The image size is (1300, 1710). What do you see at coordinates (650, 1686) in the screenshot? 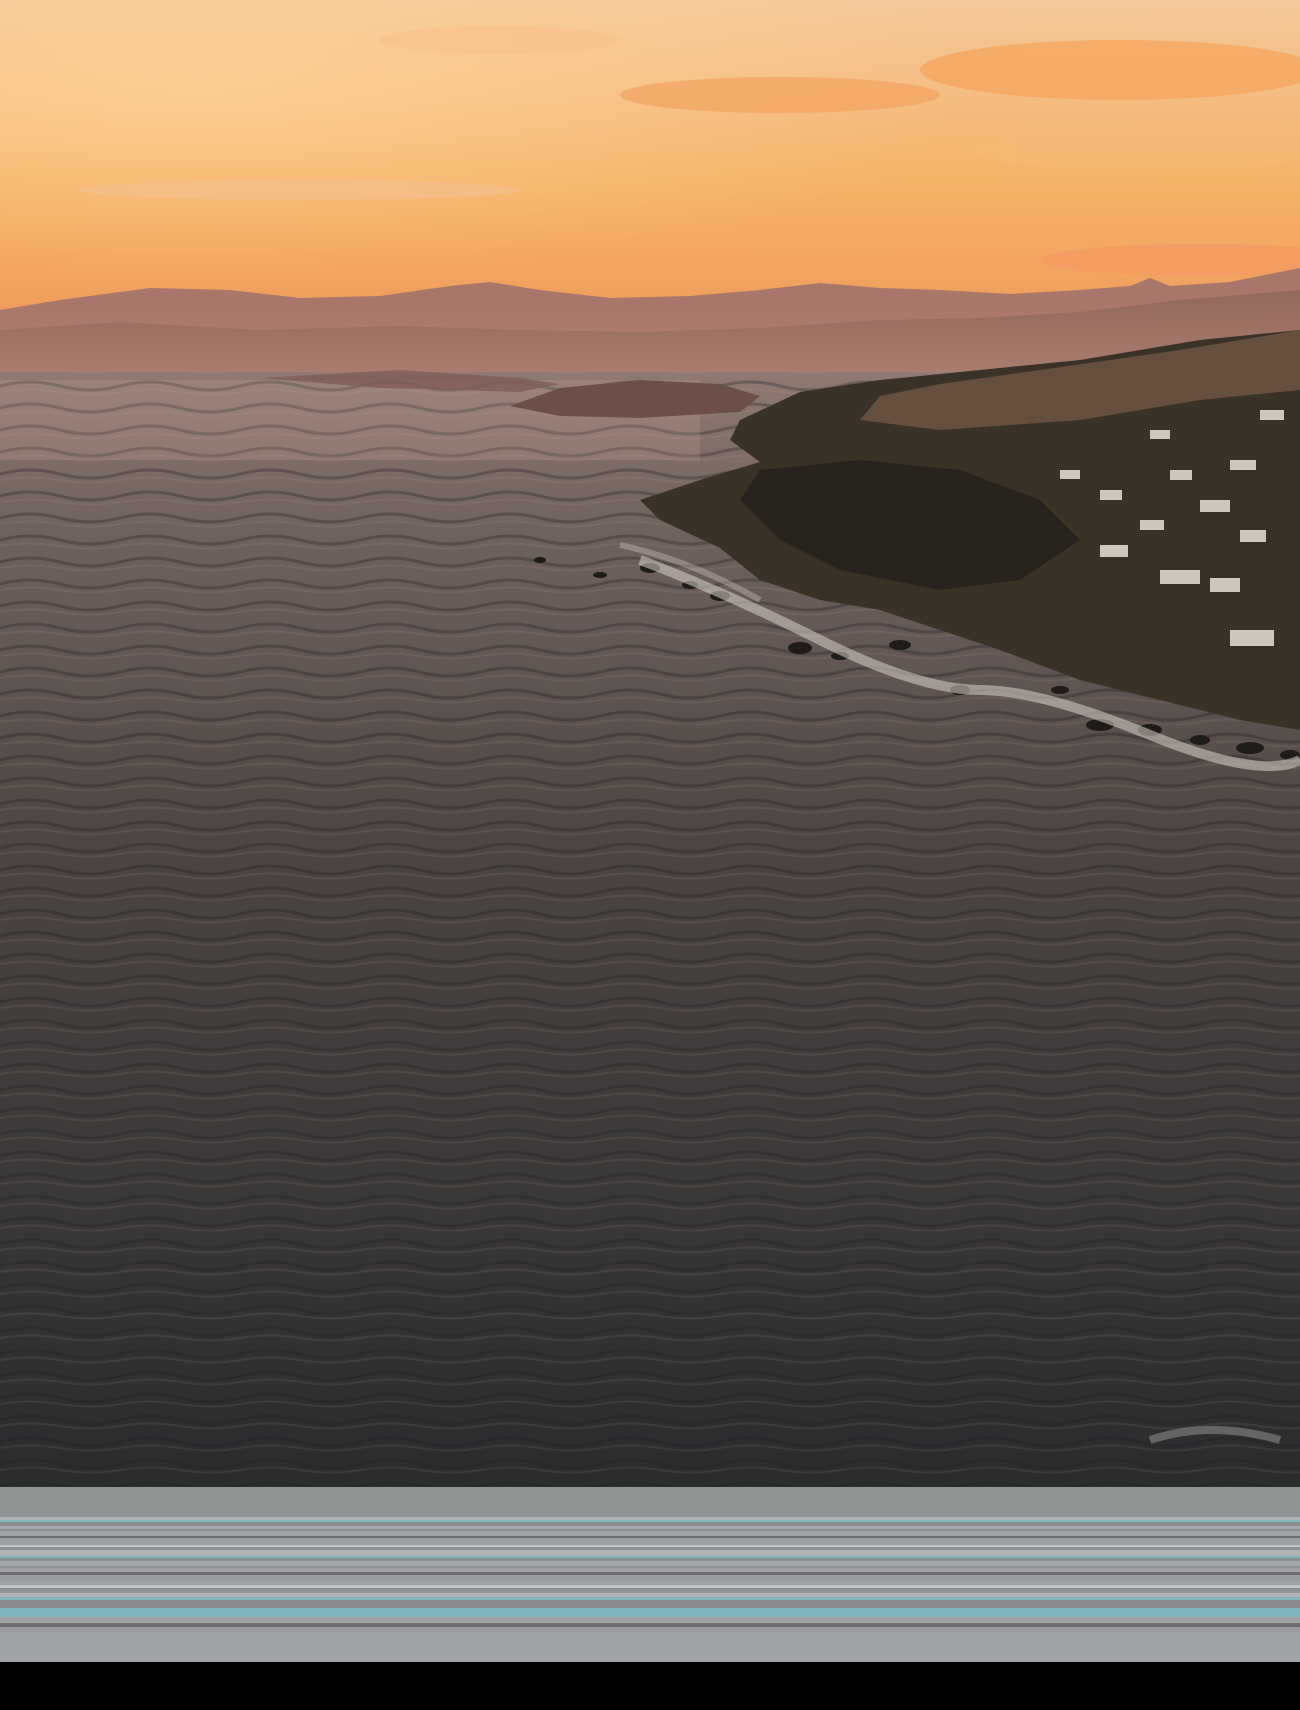
I see `bottom-black-bar` at bounding box center [650, 1686].